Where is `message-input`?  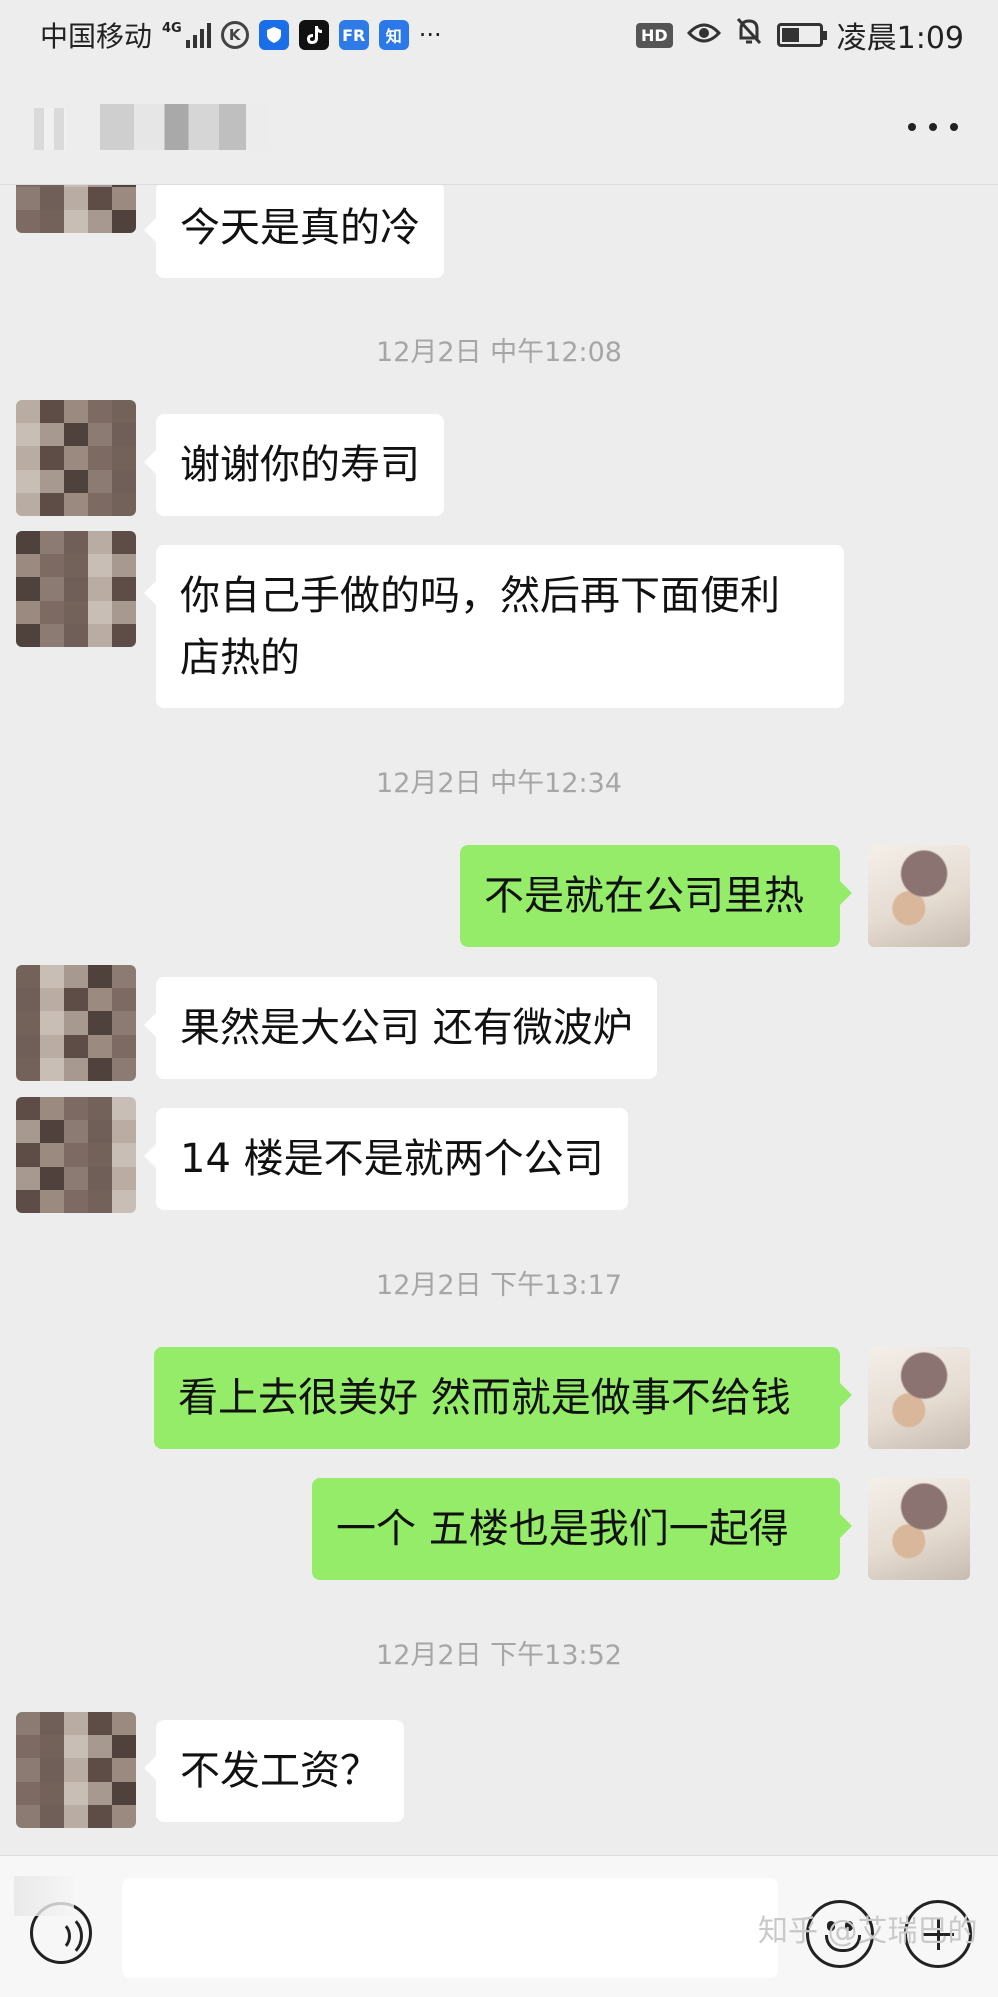 message-input is located at coordinates (450, 1928).